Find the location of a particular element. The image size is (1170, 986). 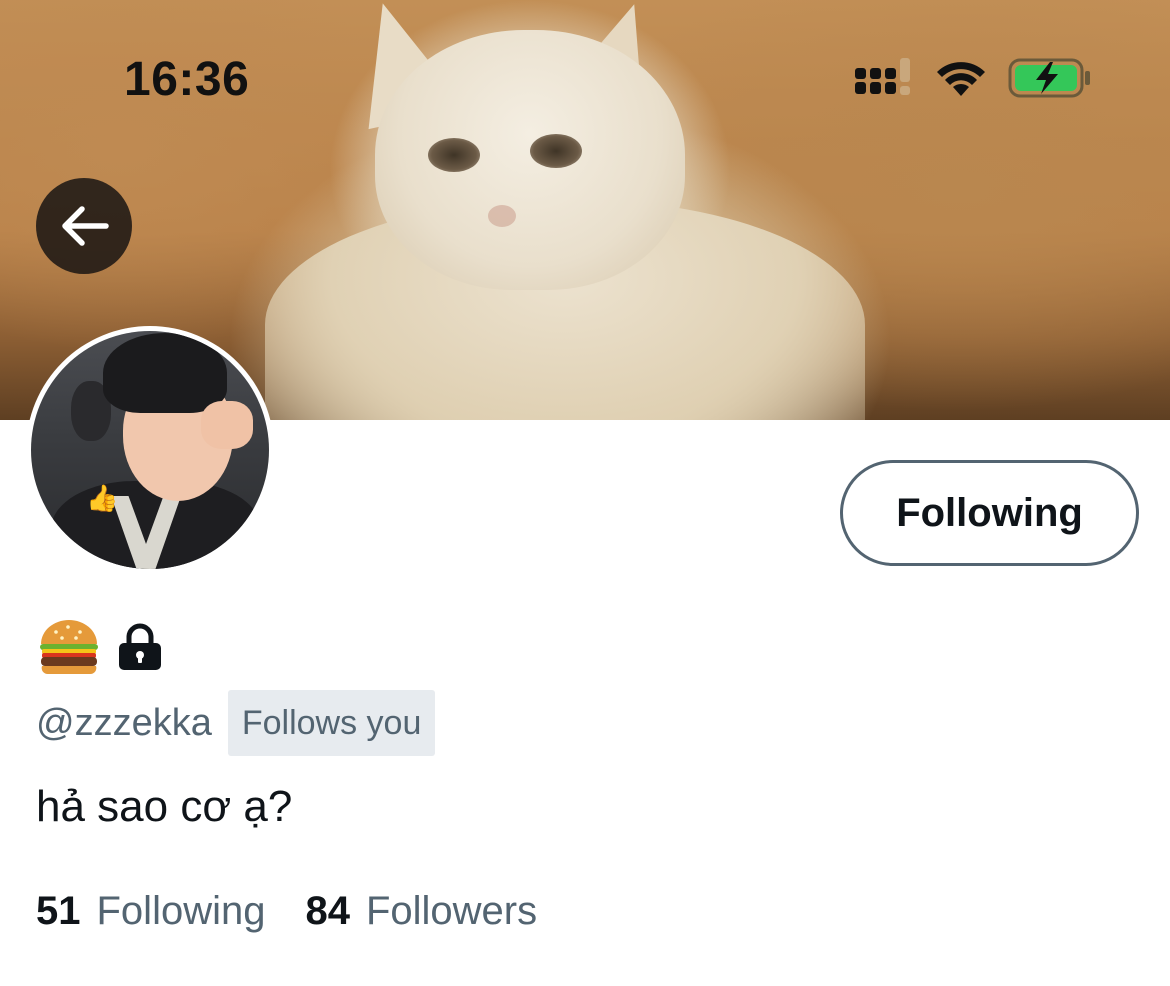

follow-stats: 51 Following 84 Followers is located at coordinates (306, 911).